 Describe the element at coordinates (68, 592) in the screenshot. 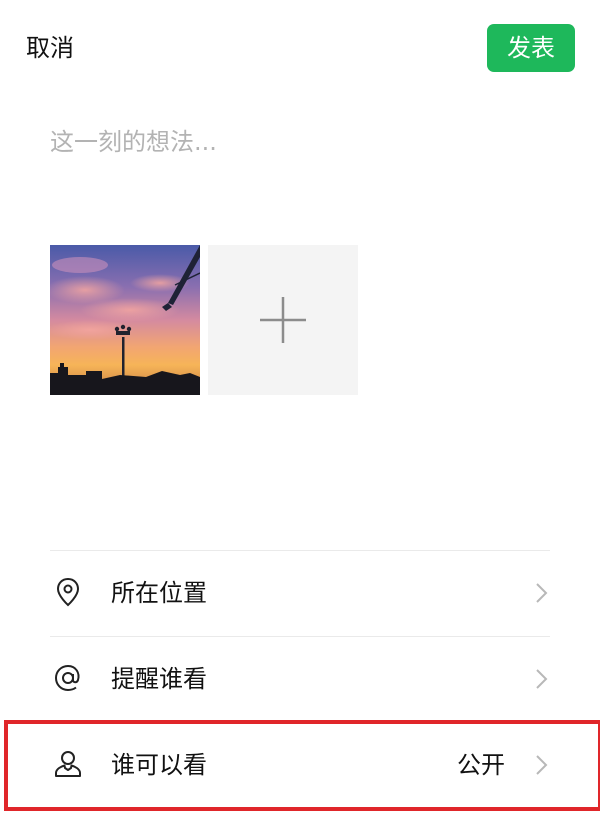

I see `location-pin-icon` at that location.